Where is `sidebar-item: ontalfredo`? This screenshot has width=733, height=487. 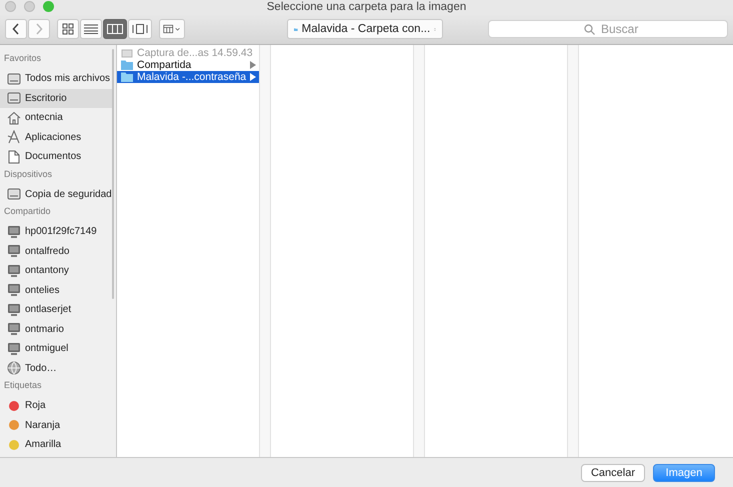
sidebar-item: ontalfredo is located at coordinates (56, 251).